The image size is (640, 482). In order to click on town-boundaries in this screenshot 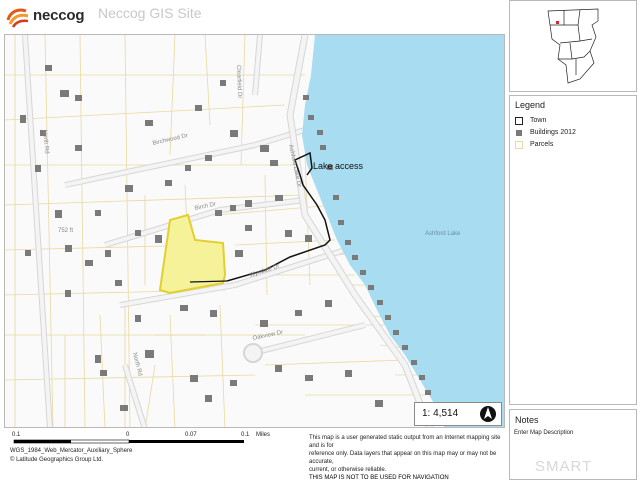, I will do `click(573, 46)`.